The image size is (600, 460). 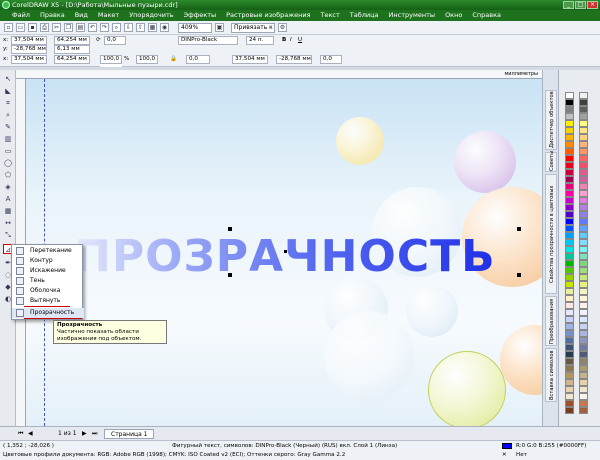 What do you see at coordinates (8, 211) in the screenshot?
I see `table-tool-icon: ▦` at bounding box center [8, 211].